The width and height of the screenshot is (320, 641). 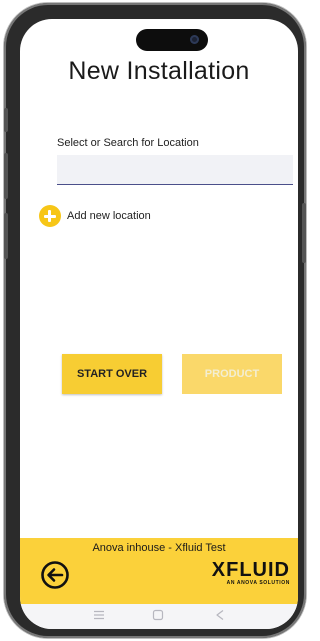 What do you see at coordinates (304, 233) in the screenshot?
I see `power-button` at bounding box center [304, 233].